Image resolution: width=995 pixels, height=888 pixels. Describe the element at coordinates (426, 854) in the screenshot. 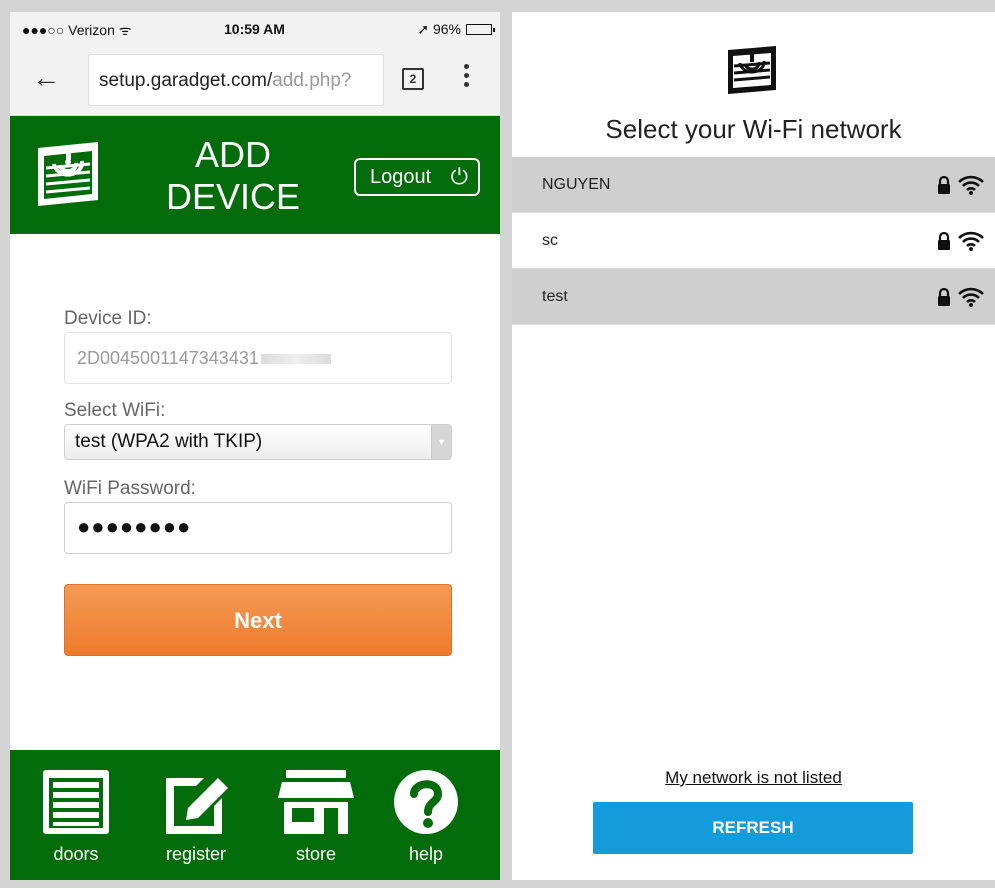

I see `nav-help-label: help` at that location.